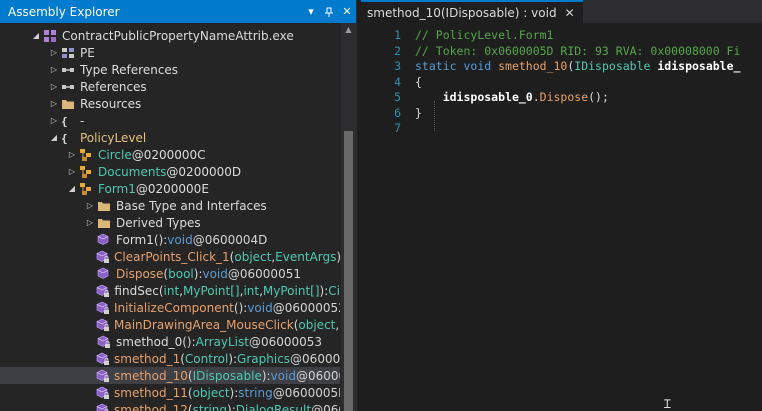 Image resolution: width=762 pixels, height=411 pixels. What do you see at coordinates (204, 324) in the screenshot?
I see `method-name: MainDrawingArea_MouseClick` at bounding box center [204, 324].